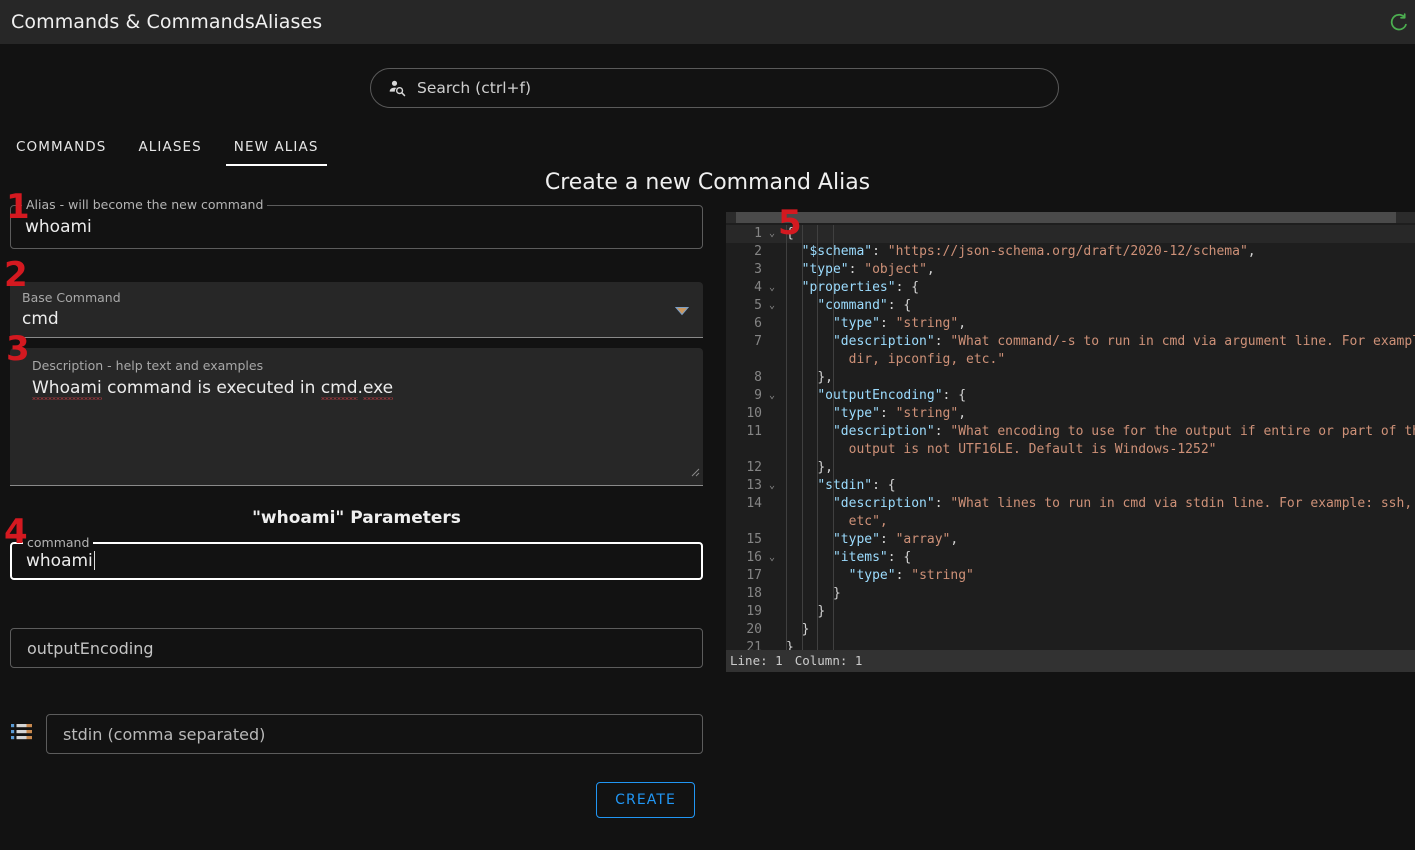 The height and width of the screenshot is (850, 1415). I want to click on editor-horizontal-scrollbar, so click(1070, 217).